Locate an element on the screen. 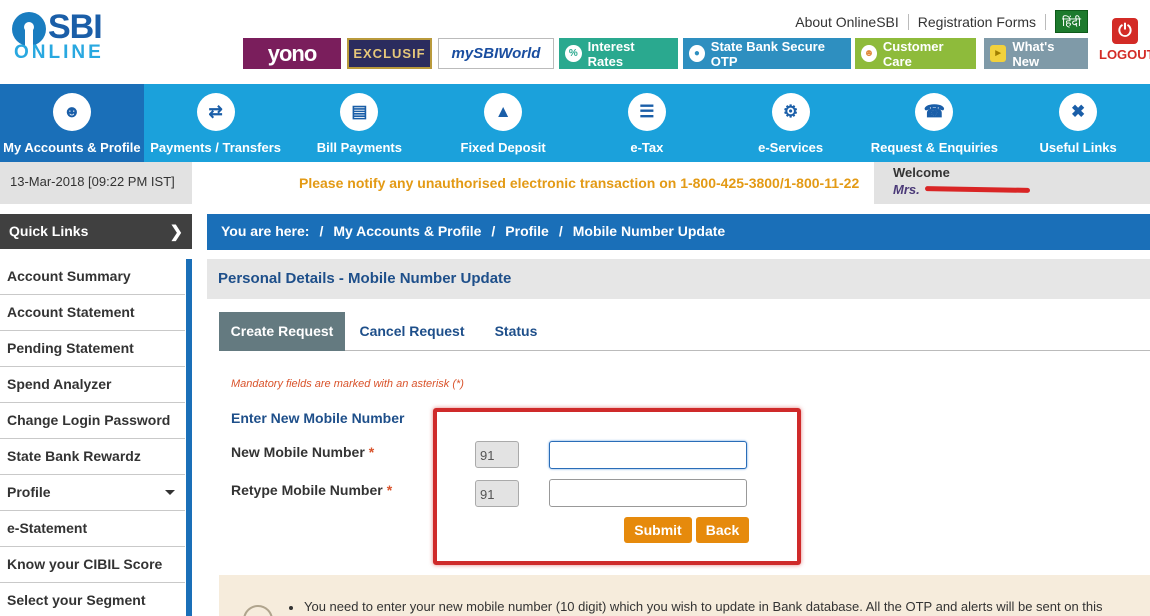 This screenshot has width=1150, height=616. registration-forms-link: Registration Forms is located at coordinates (977, 22).